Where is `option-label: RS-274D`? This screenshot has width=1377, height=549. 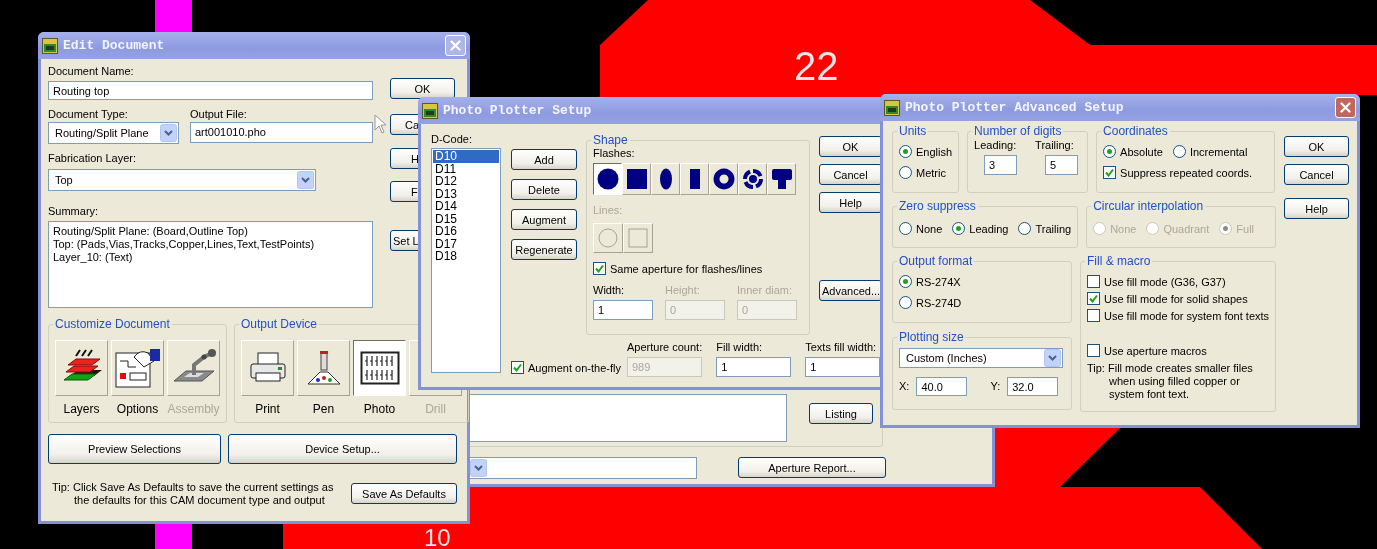 option-label: RS-274D is located at coordinates (939, 302).